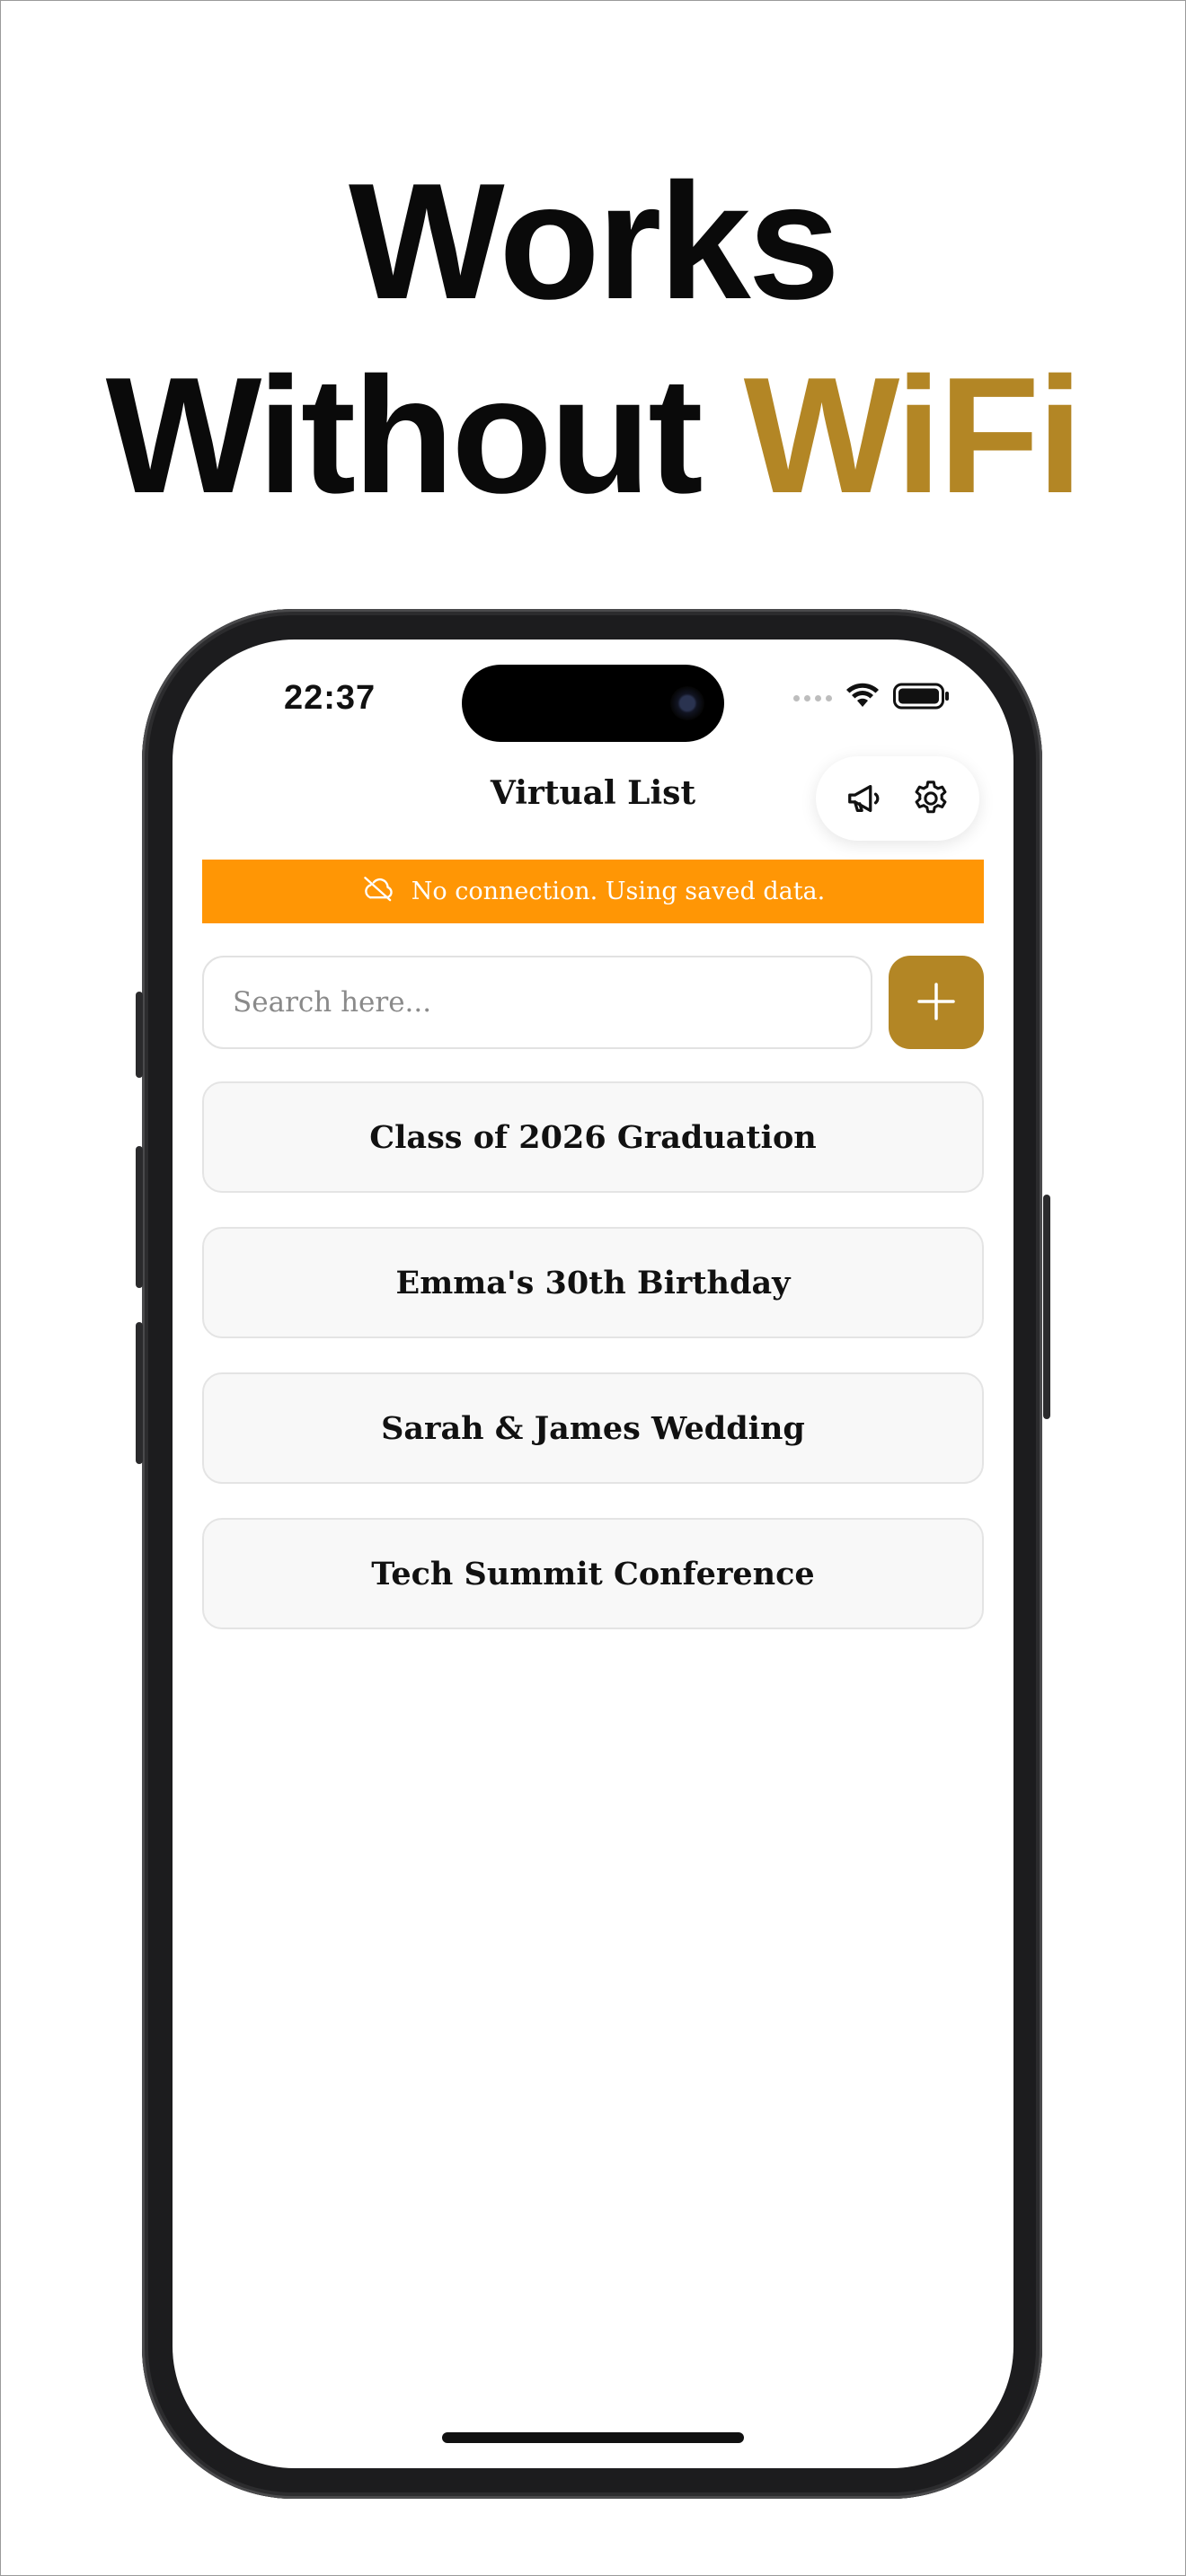 This screenshot has height=2576, width=1186. What do you see at coordinates (687, 703) in the screenshot?
I see `camera-icon` at bounding box center [687, 703].